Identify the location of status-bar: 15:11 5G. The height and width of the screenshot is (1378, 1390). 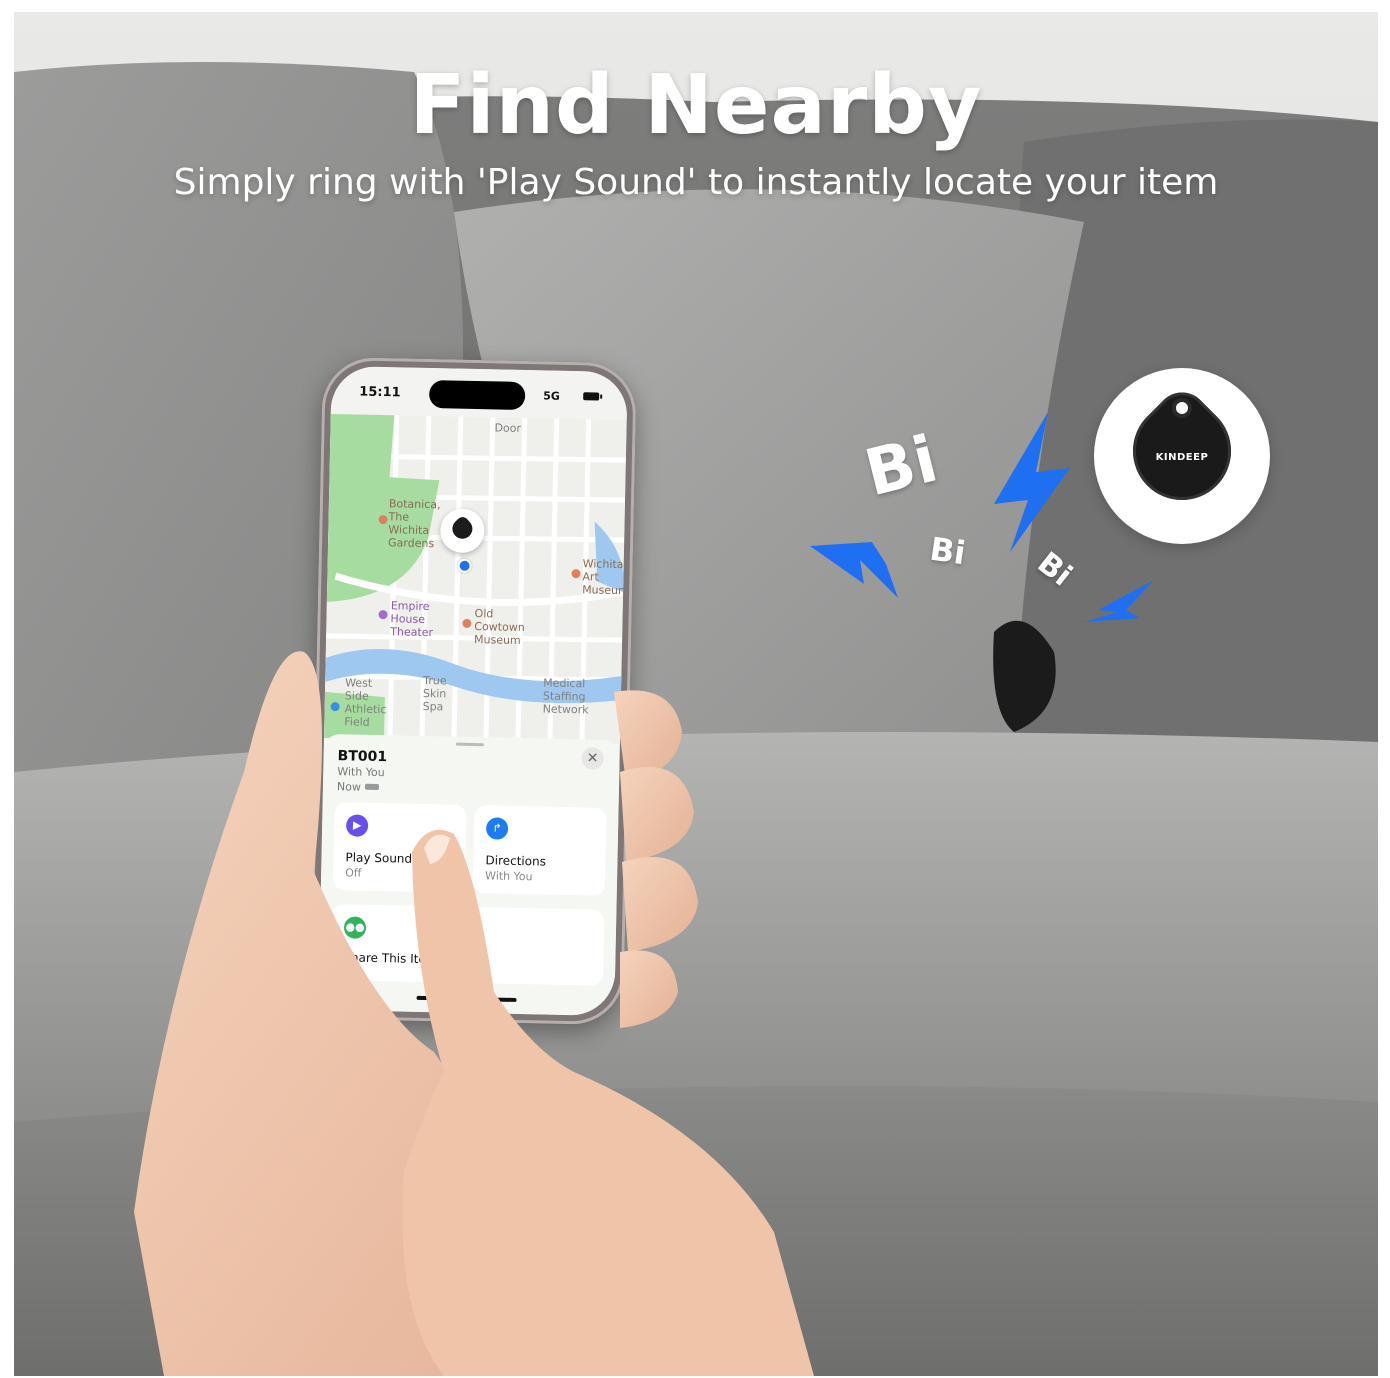
(479, 393).